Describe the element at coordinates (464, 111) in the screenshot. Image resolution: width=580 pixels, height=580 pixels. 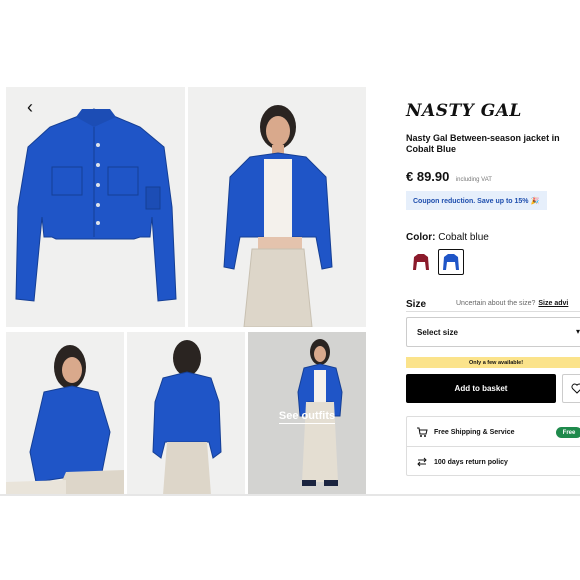
I see `brand-logo: NASTY GAL` at that location.